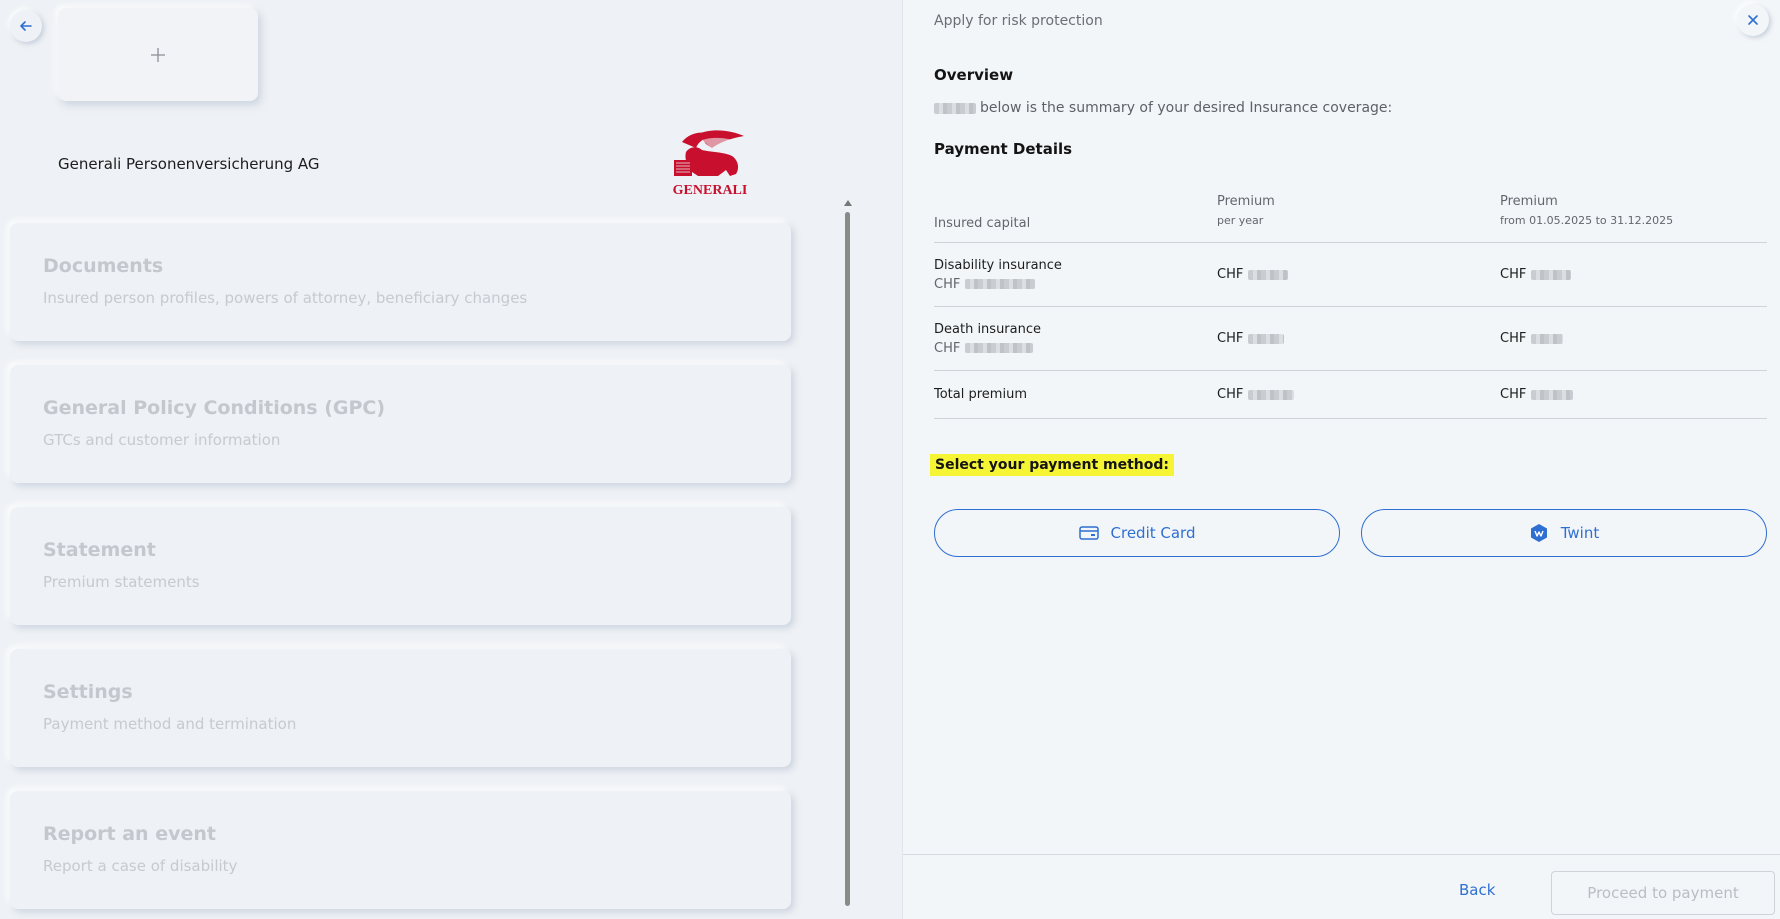  I want to click on close-icon, so click(1753, 20).